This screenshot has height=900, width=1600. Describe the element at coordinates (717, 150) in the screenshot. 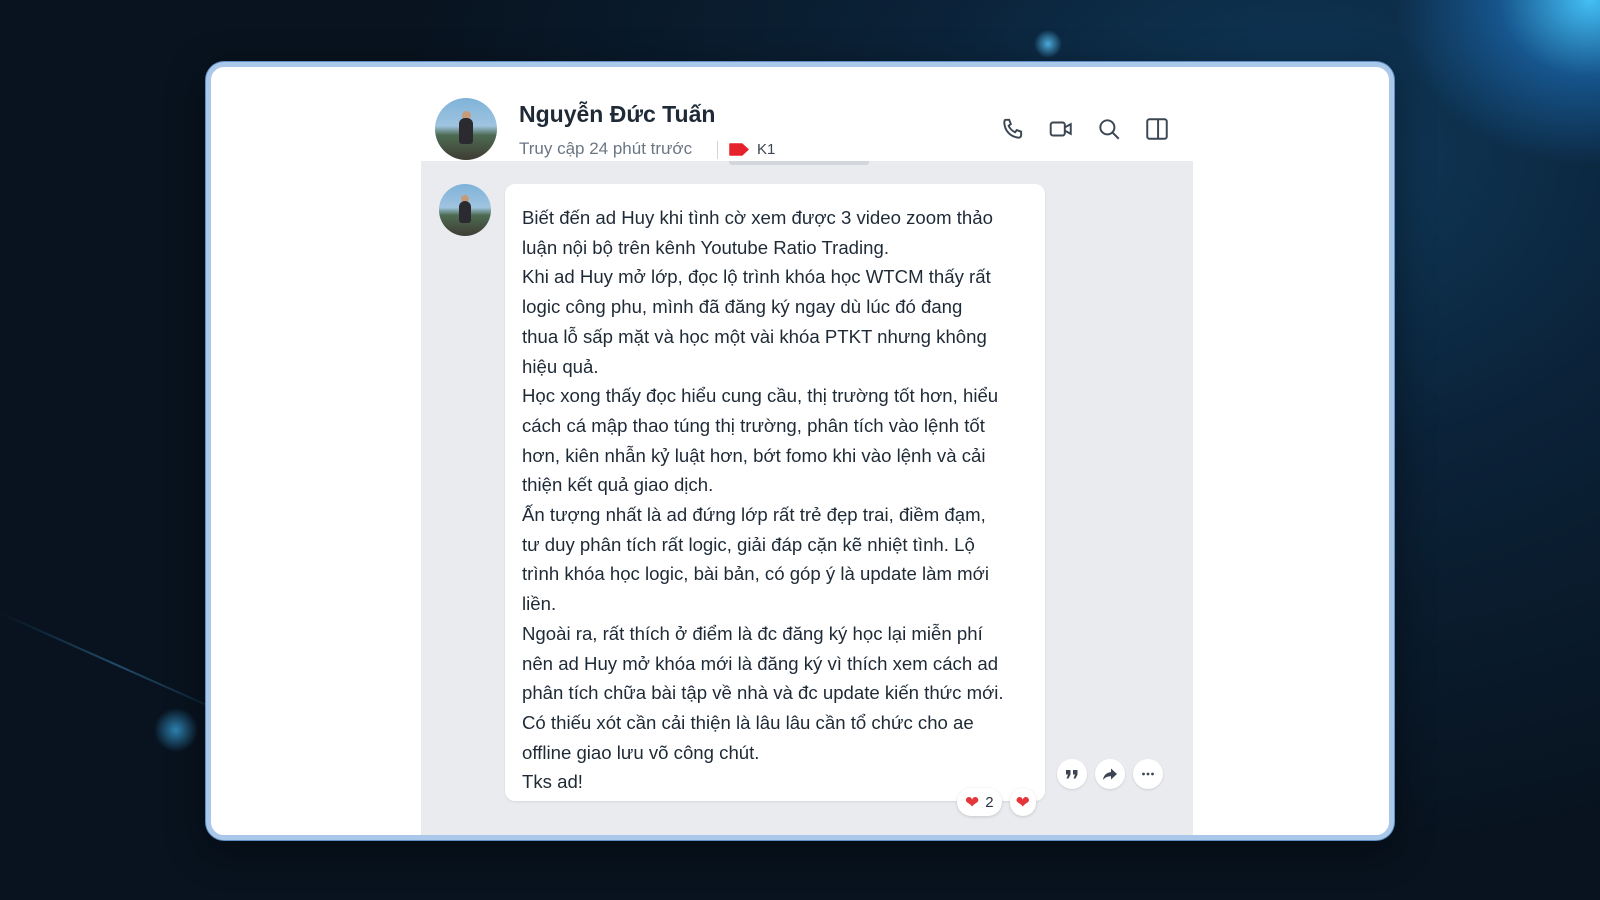

I see `status-divider` at that location.